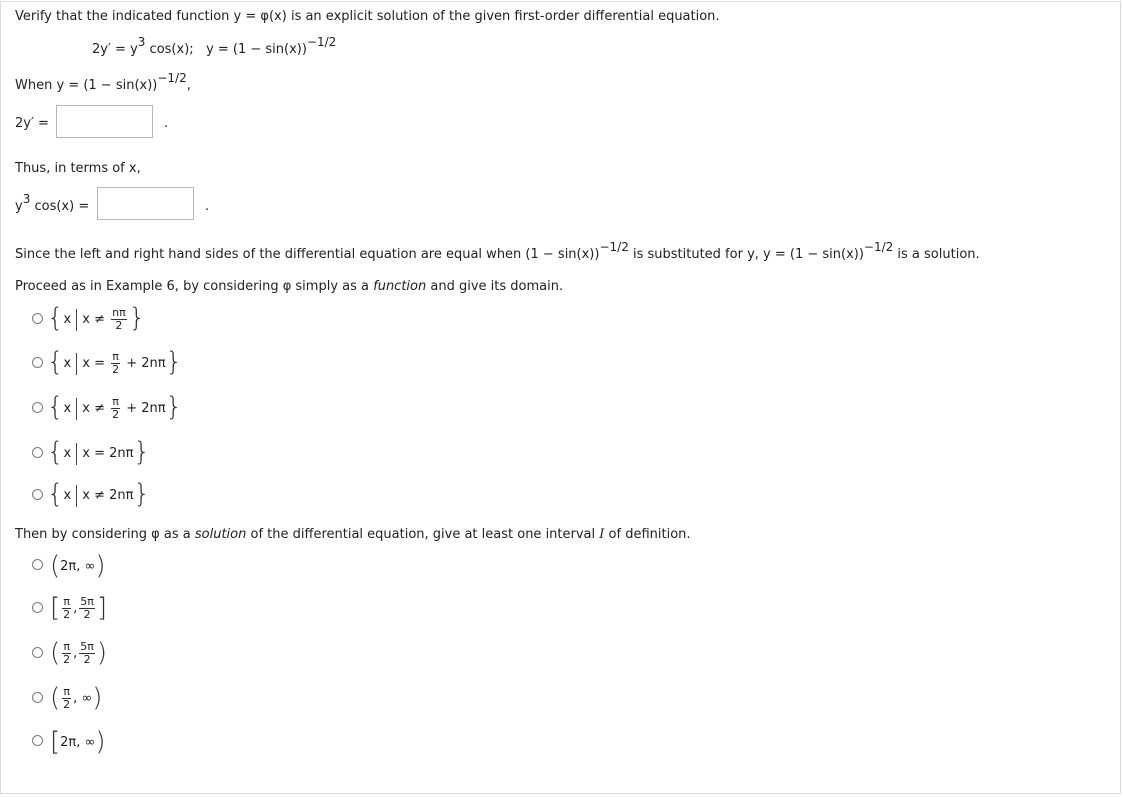 The image size is (1123, 798). I want to click on domain-question-emphasis: function, so click(400, 286).